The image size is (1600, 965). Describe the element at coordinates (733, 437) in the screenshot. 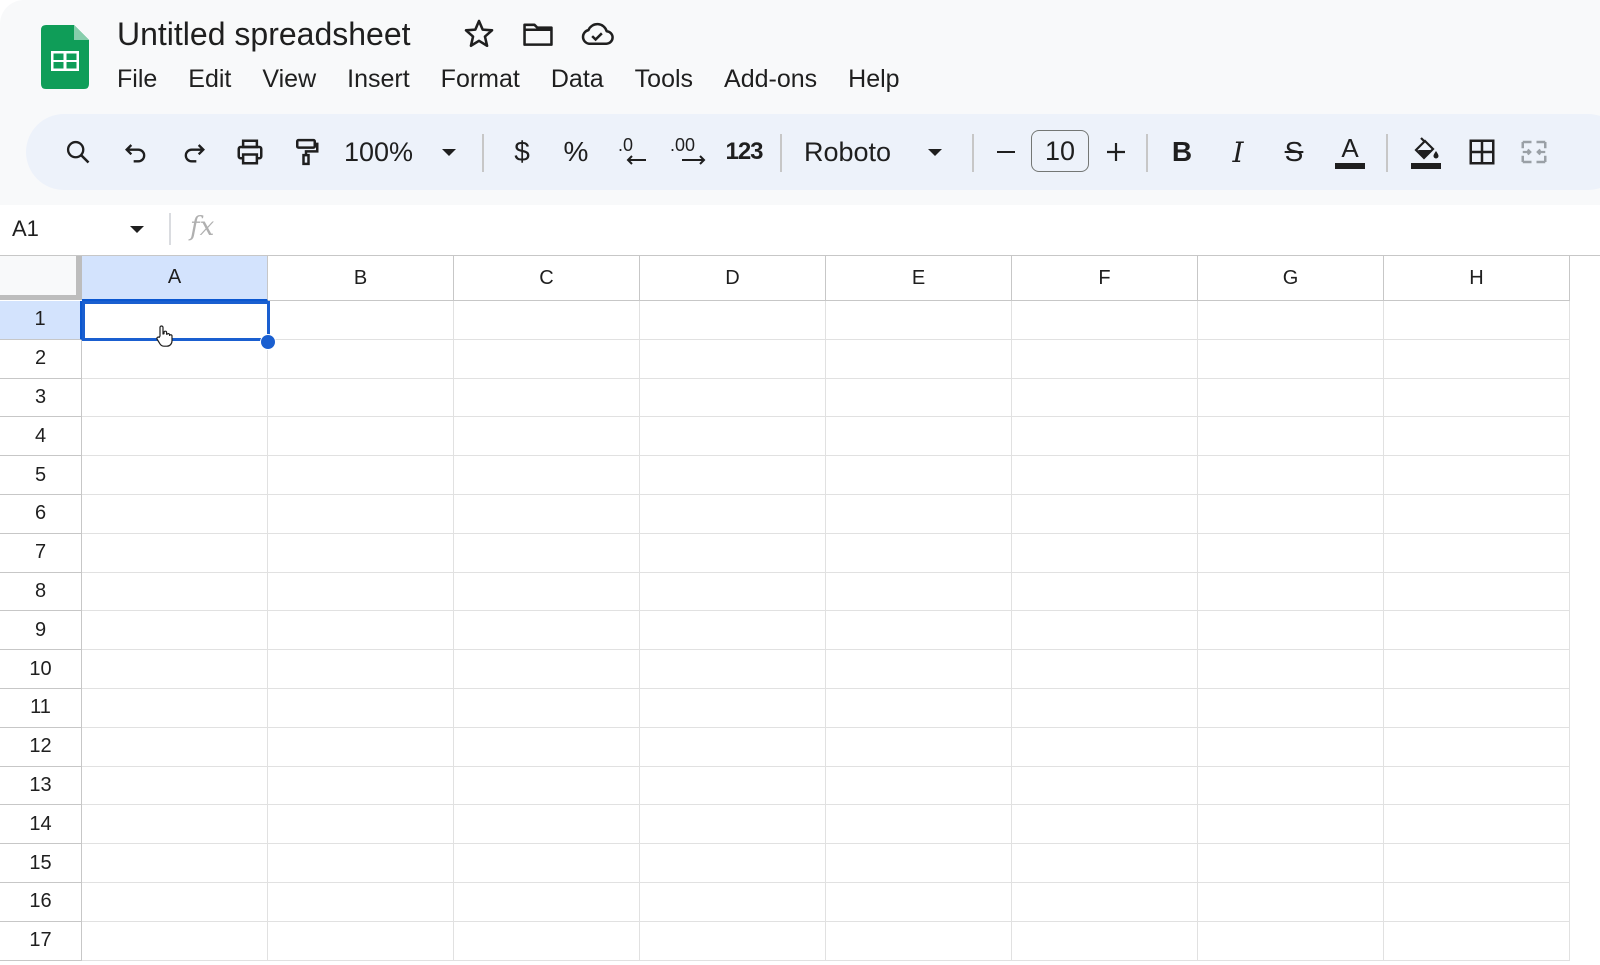

I see `cell-d4` at that location.